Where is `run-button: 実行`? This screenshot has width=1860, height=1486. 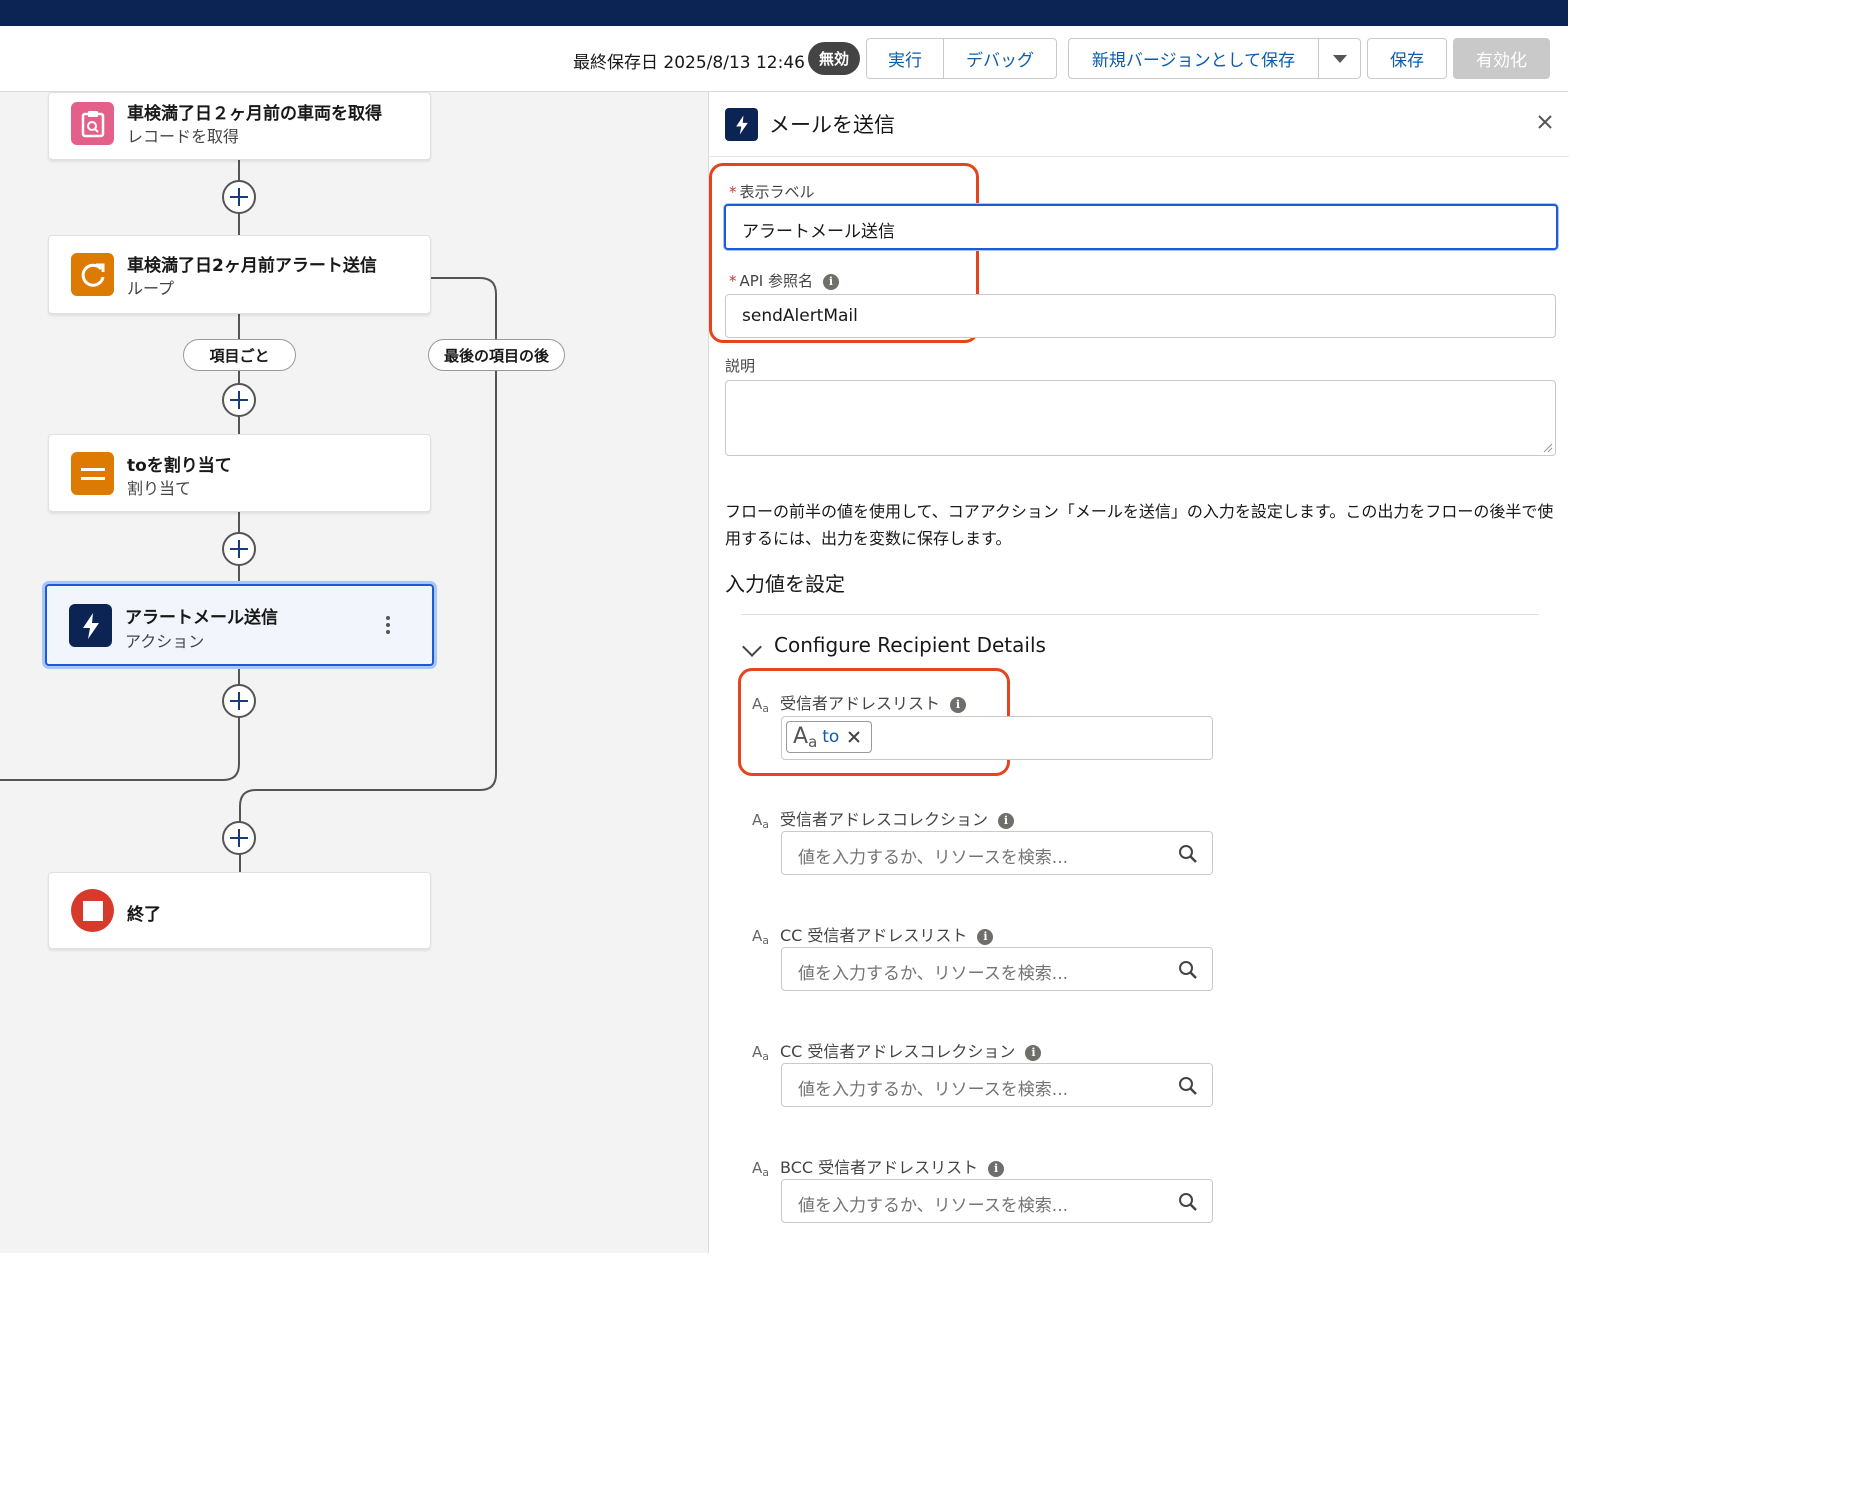 run-button: 実行 is located at coordinates (905, 58).